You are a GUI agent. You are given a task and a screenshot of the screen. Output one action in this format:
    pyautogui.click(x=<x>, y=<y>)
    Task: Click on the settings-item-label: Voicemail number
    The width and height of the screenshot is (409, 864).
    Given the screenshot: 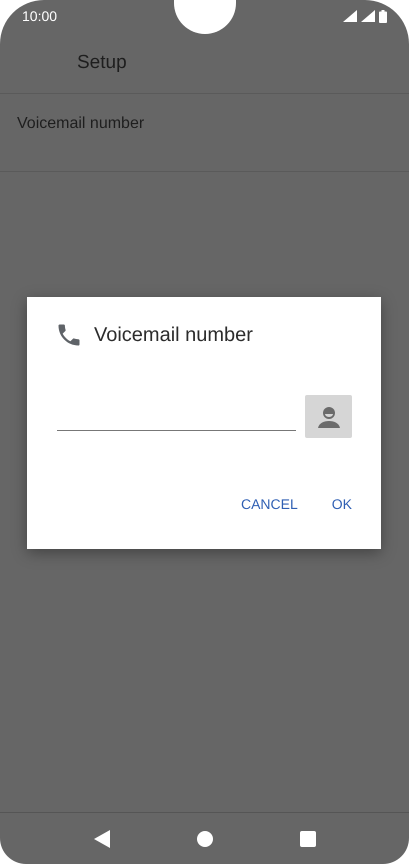 What is the action you would take?
    pyautogui.click(x=80, y=123)
    